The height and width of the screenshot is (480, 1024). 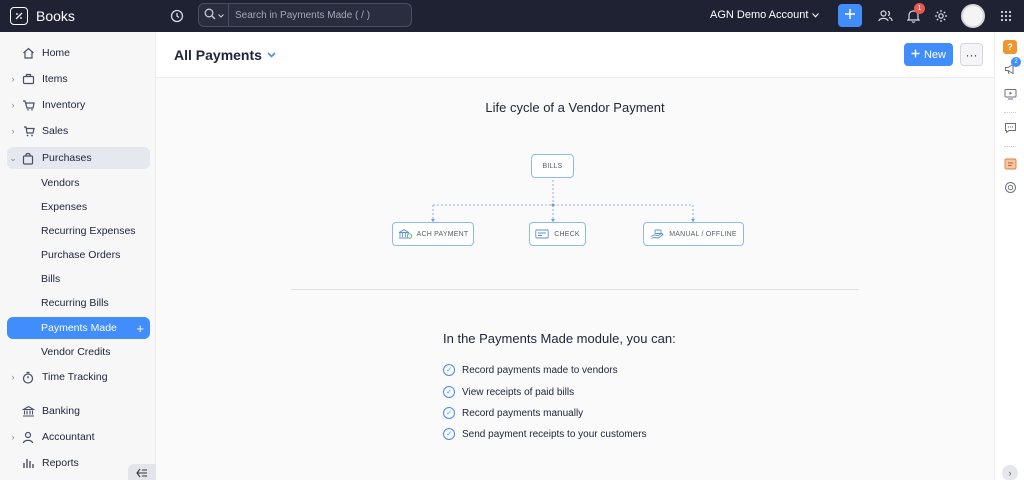 I want to click on sidebar-item-expenses: Expenses, so click(x=78, y=207).